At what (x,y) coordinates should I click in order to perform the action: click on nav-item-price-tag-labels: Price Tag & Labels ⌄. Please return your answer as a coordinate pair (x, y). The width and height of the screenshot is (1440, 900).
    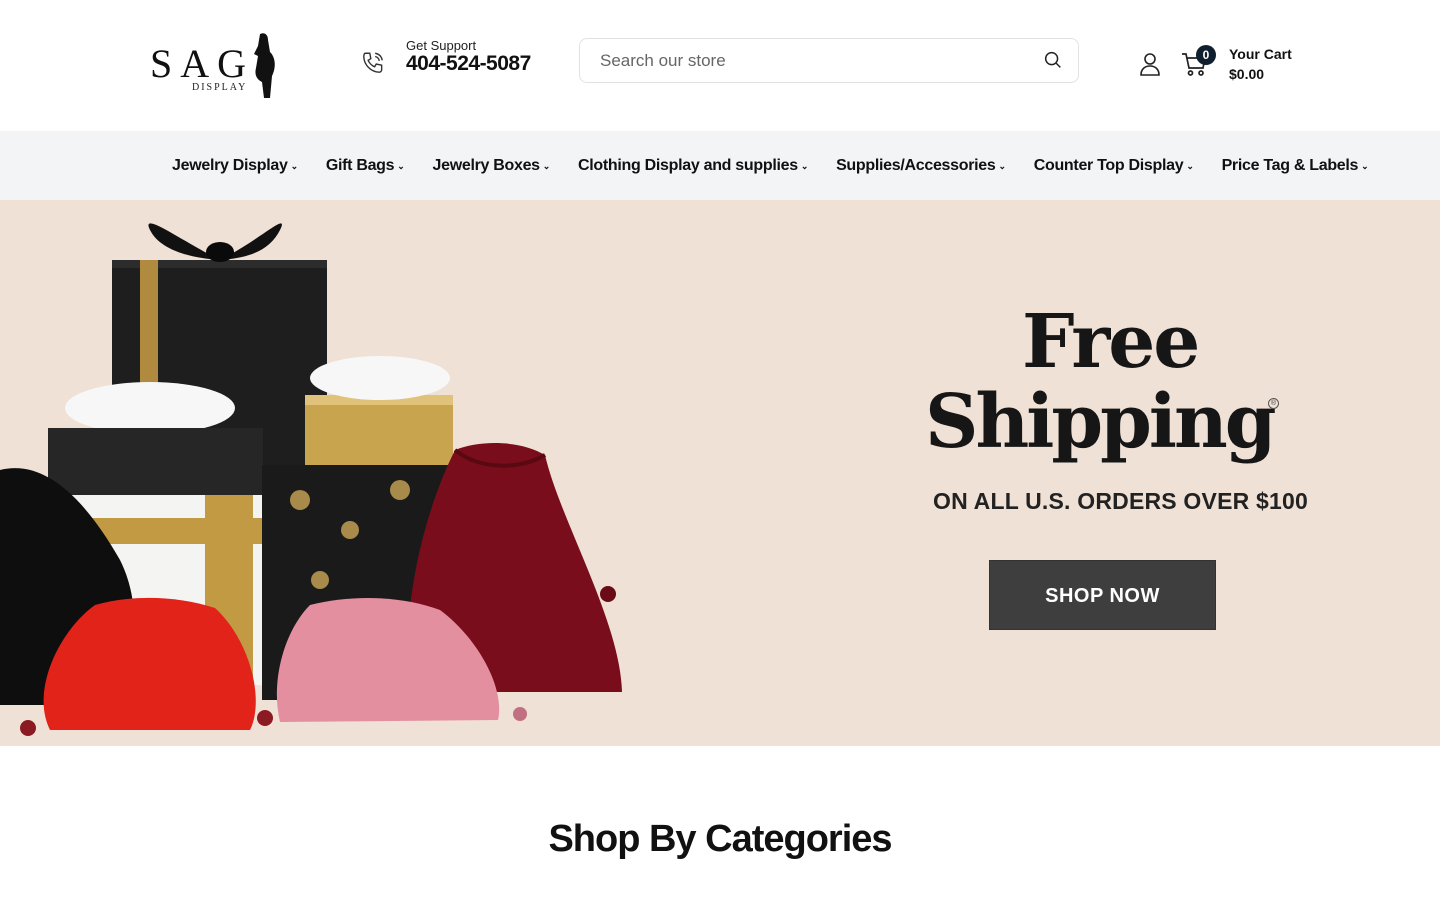
    Looking at the image, I should click on (1295, 166).